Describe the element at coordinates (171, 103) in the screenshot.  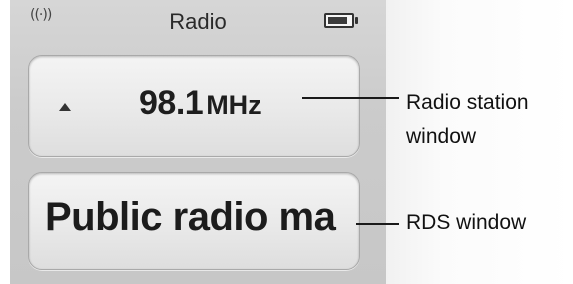
I see `frequency-value: 98.1` at that location.